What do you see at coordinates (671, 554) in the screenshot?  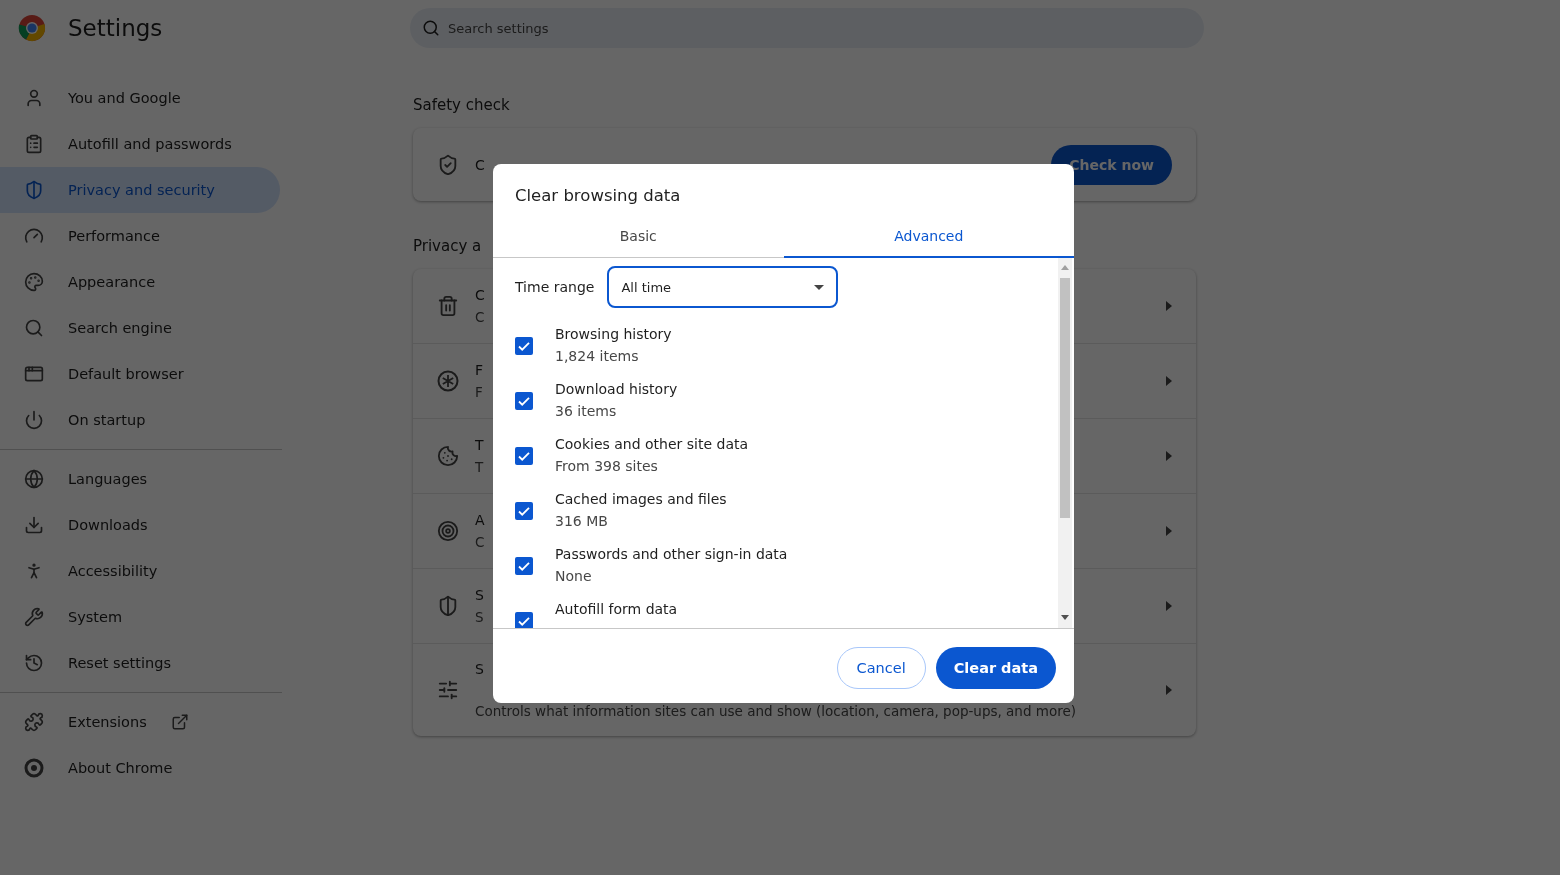 I see `checkbox-label: Passwords and other sign-in data` at bounding box center [671, 554].